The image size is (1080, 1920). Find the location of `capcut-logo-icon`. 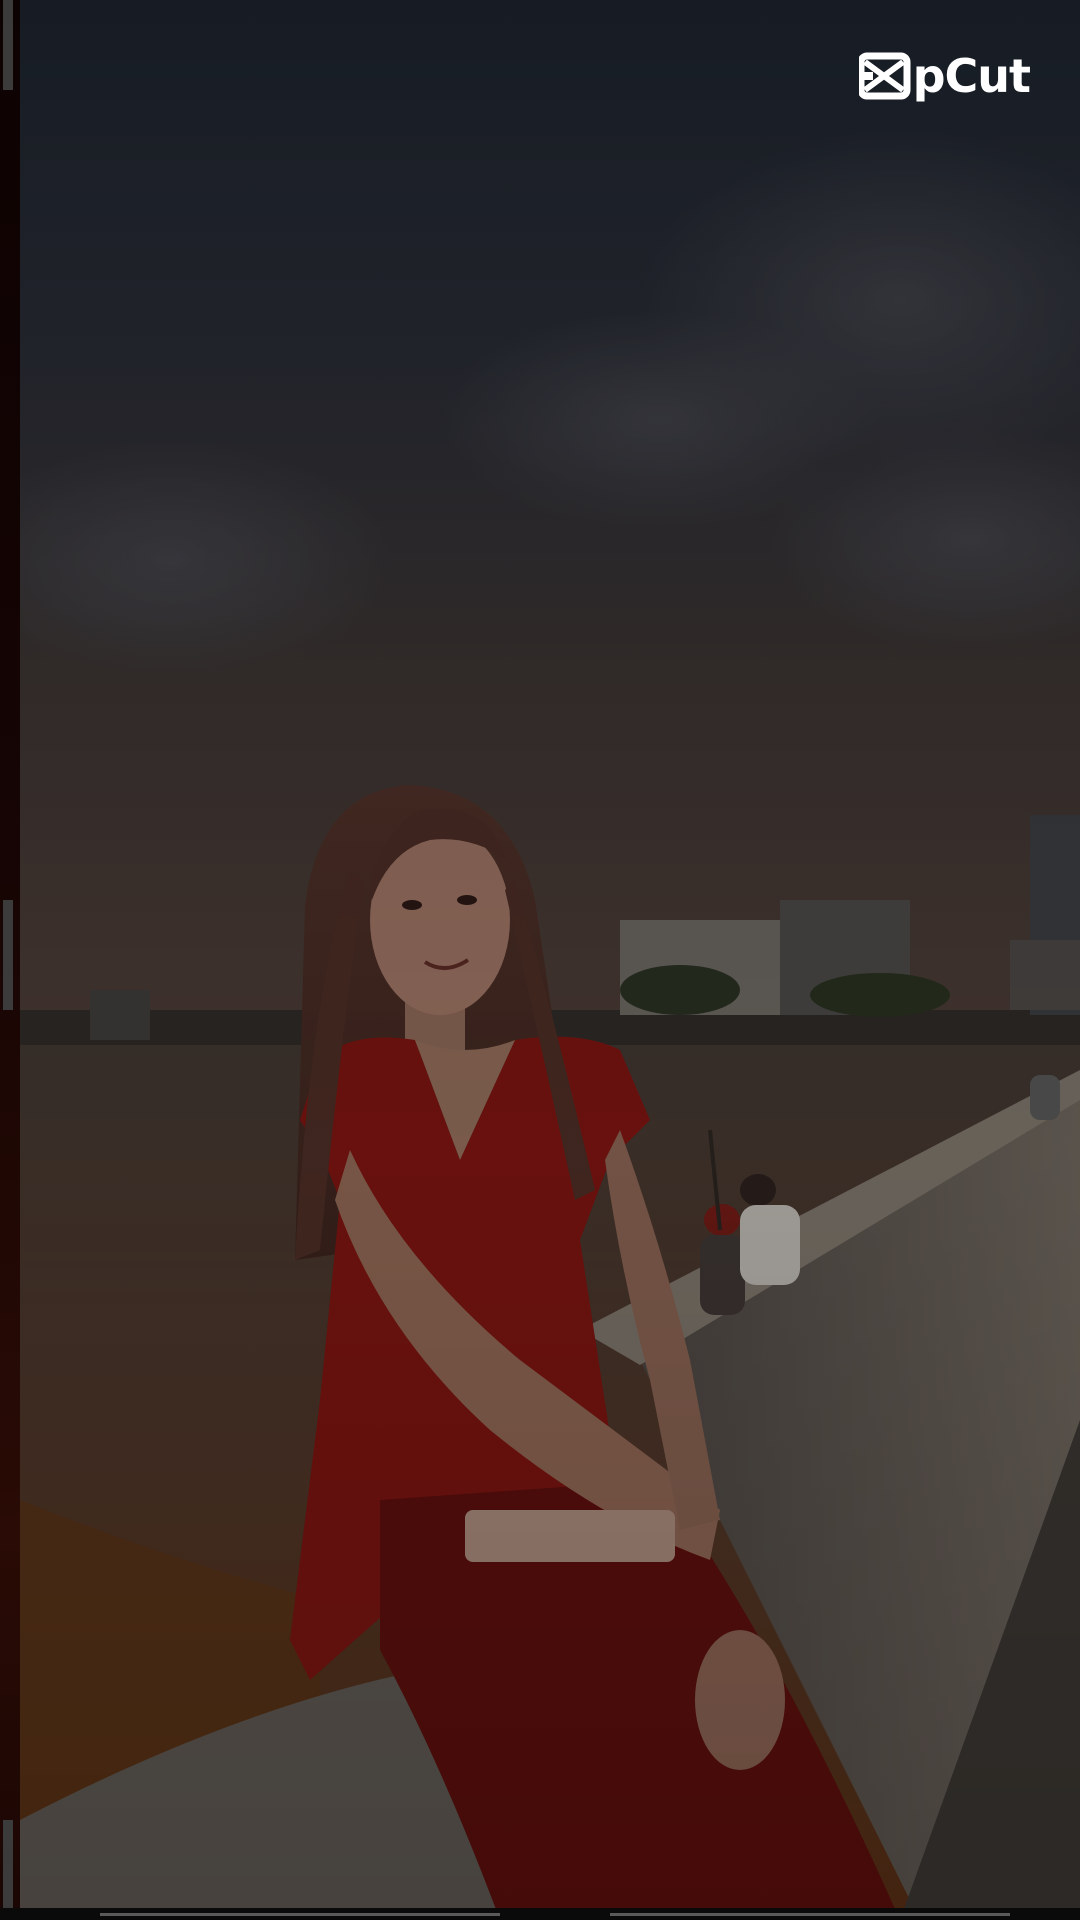

capcut-logo-icon is located at coordinates (884, 76).